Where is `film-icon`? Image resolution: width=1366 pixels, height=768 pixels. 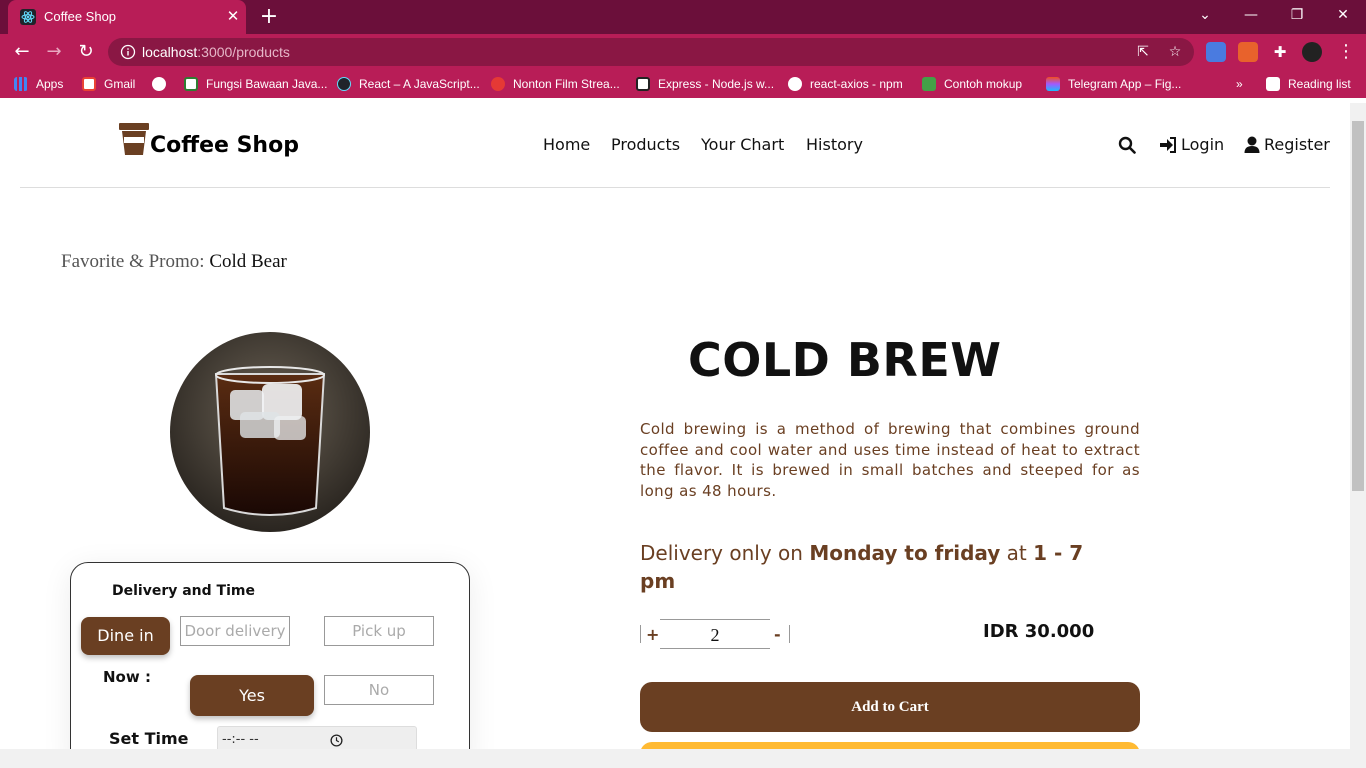 film-icon is located at coordinates (498, 84).